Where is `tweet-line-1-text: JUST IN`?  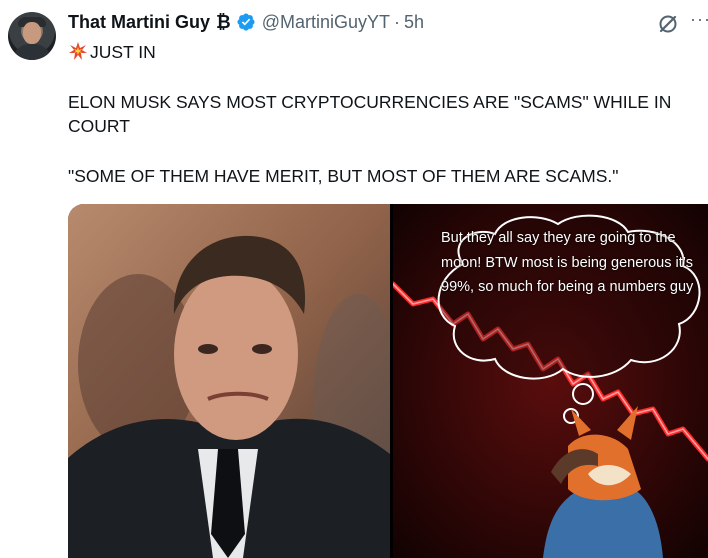
tweet-line-1-text: JUST IN is located at coordinates (123, 52).